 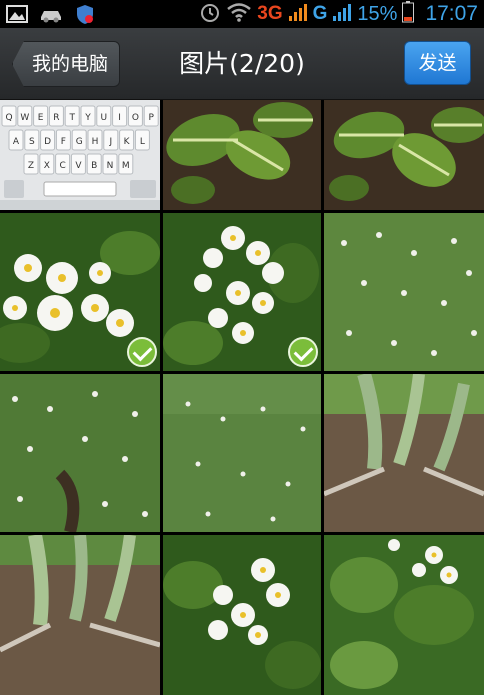 I want to click on back-button: 我的电脑, so click(x=66, y=64).